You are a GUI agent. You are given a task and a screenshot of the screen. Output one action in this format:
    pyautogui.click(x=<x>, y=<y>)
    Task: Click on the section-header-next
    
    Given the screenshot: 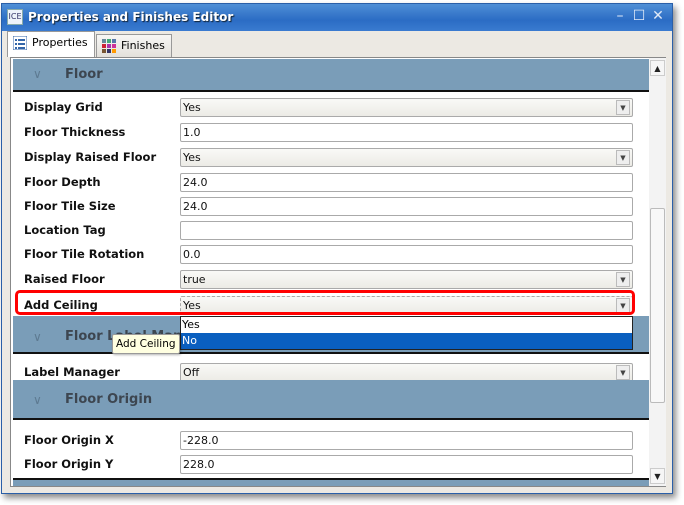 What is the action you would take?
    pyautogui.click(x=331, y=482)
    